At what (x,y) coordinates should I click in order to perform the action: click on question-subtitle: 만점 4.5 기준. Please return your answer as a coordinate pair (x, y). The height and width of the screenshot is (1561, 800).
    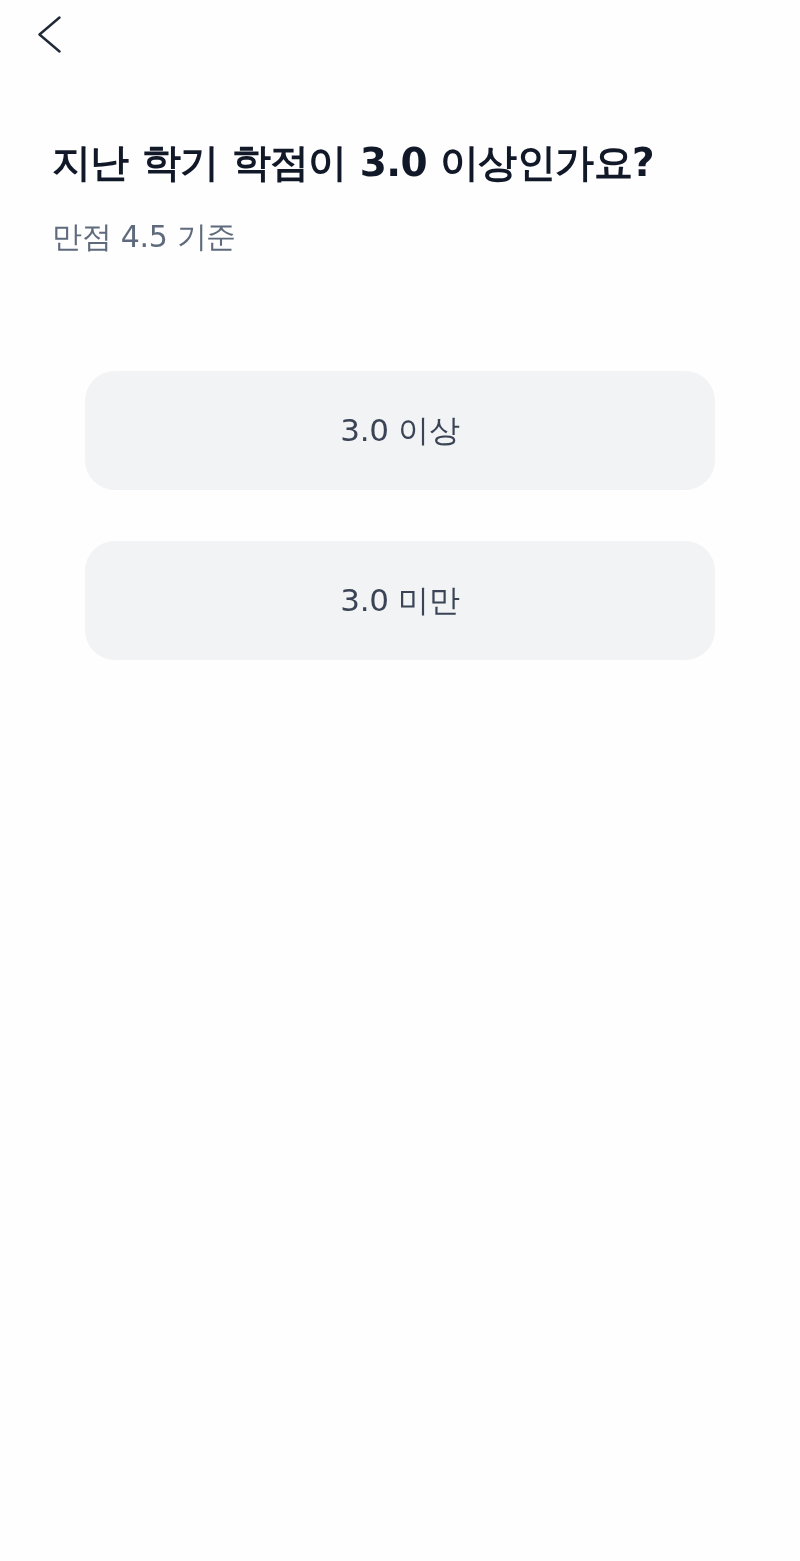
    Looking at the image, I should click on (145, 237).